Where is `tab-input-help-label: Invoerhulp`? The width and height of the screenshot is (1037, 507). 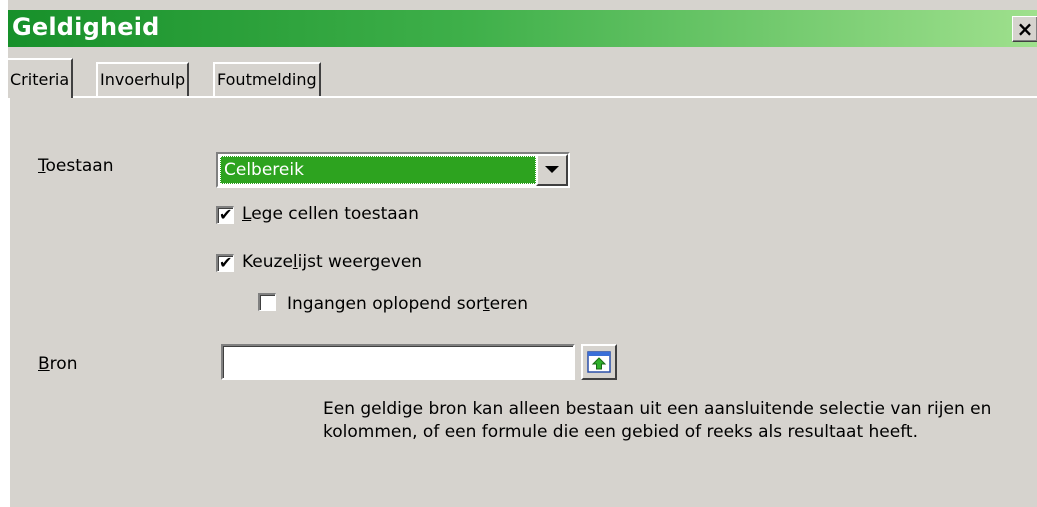
tab-input-help-label: Invoerhulp is located at coordinates (143, 79).